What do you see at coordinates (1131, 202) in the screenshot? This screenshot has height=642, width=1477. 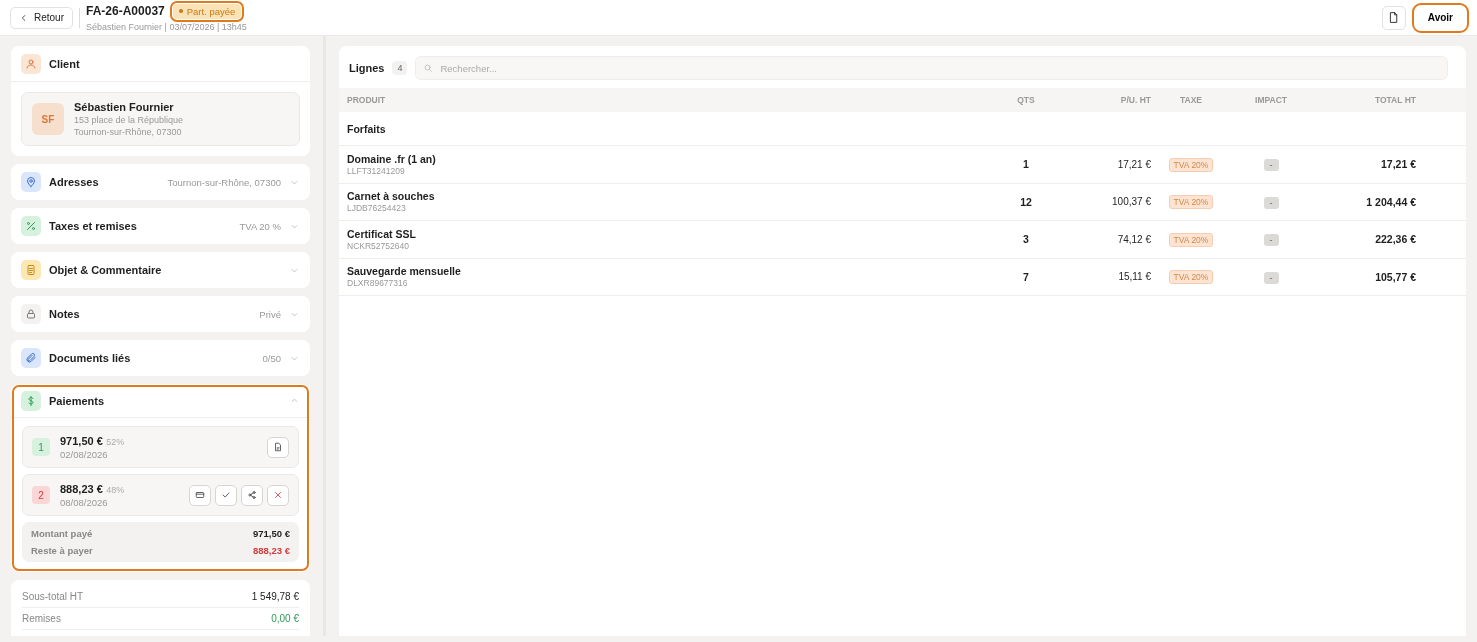 I see `table-cell-text: 100,37 €` at bounding box center [1131, 202].